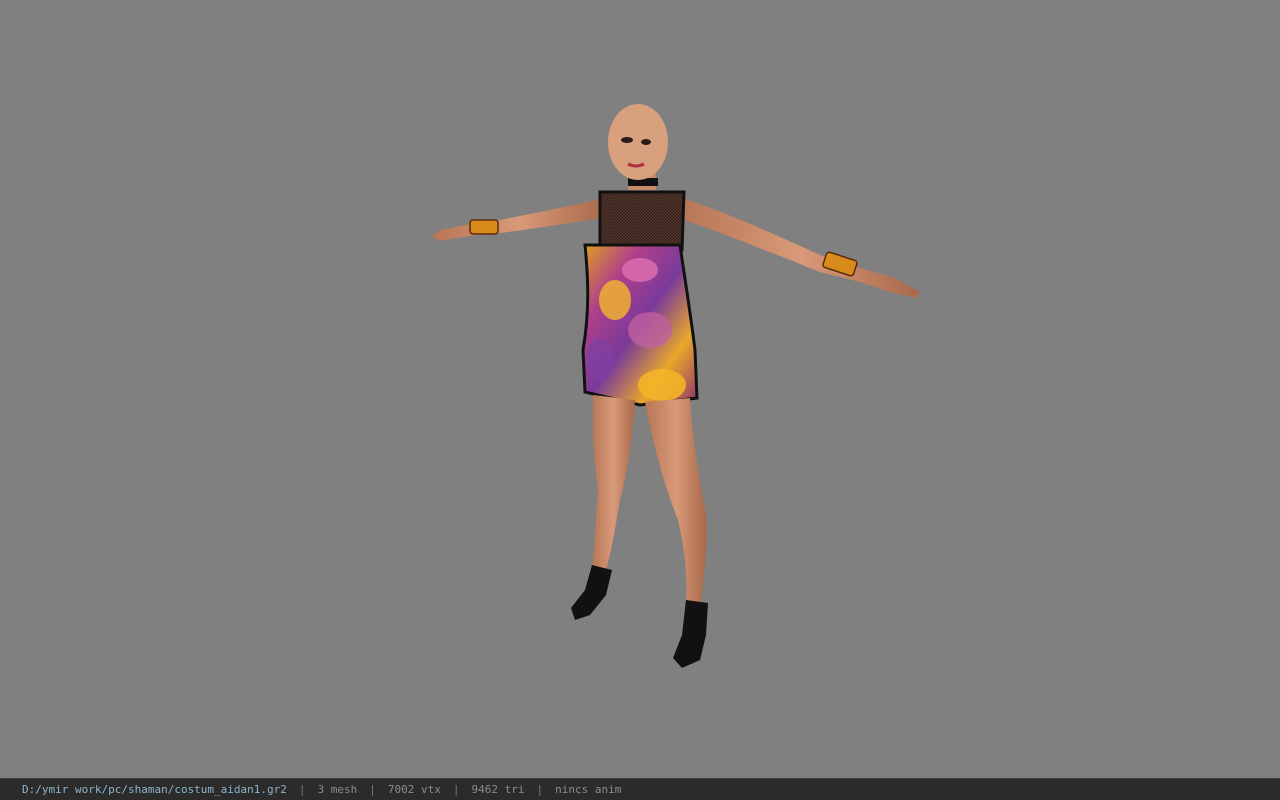  Describe the element at coordinates (638, 142) in the screenshot. I see `head` at that location.